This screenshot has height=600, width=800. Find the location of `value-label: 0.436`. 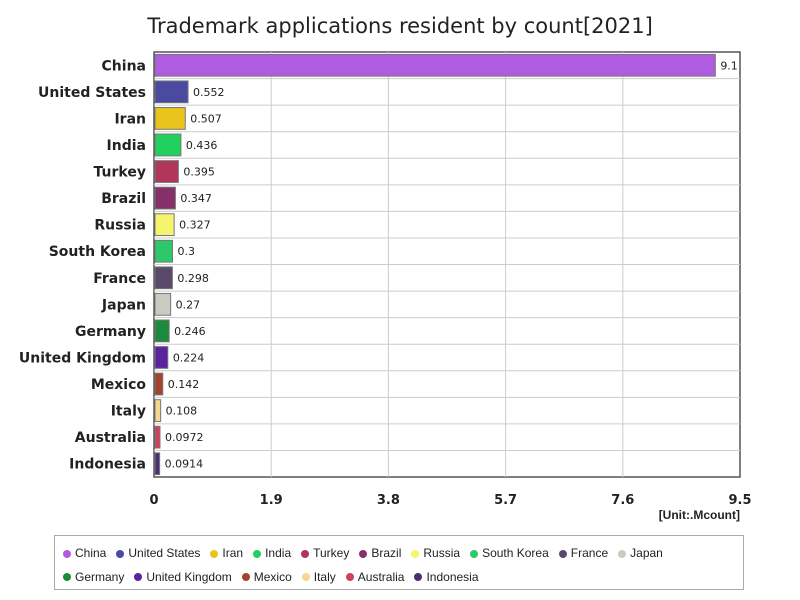

value-label: 0.436 is located at coordinates (202, 145).